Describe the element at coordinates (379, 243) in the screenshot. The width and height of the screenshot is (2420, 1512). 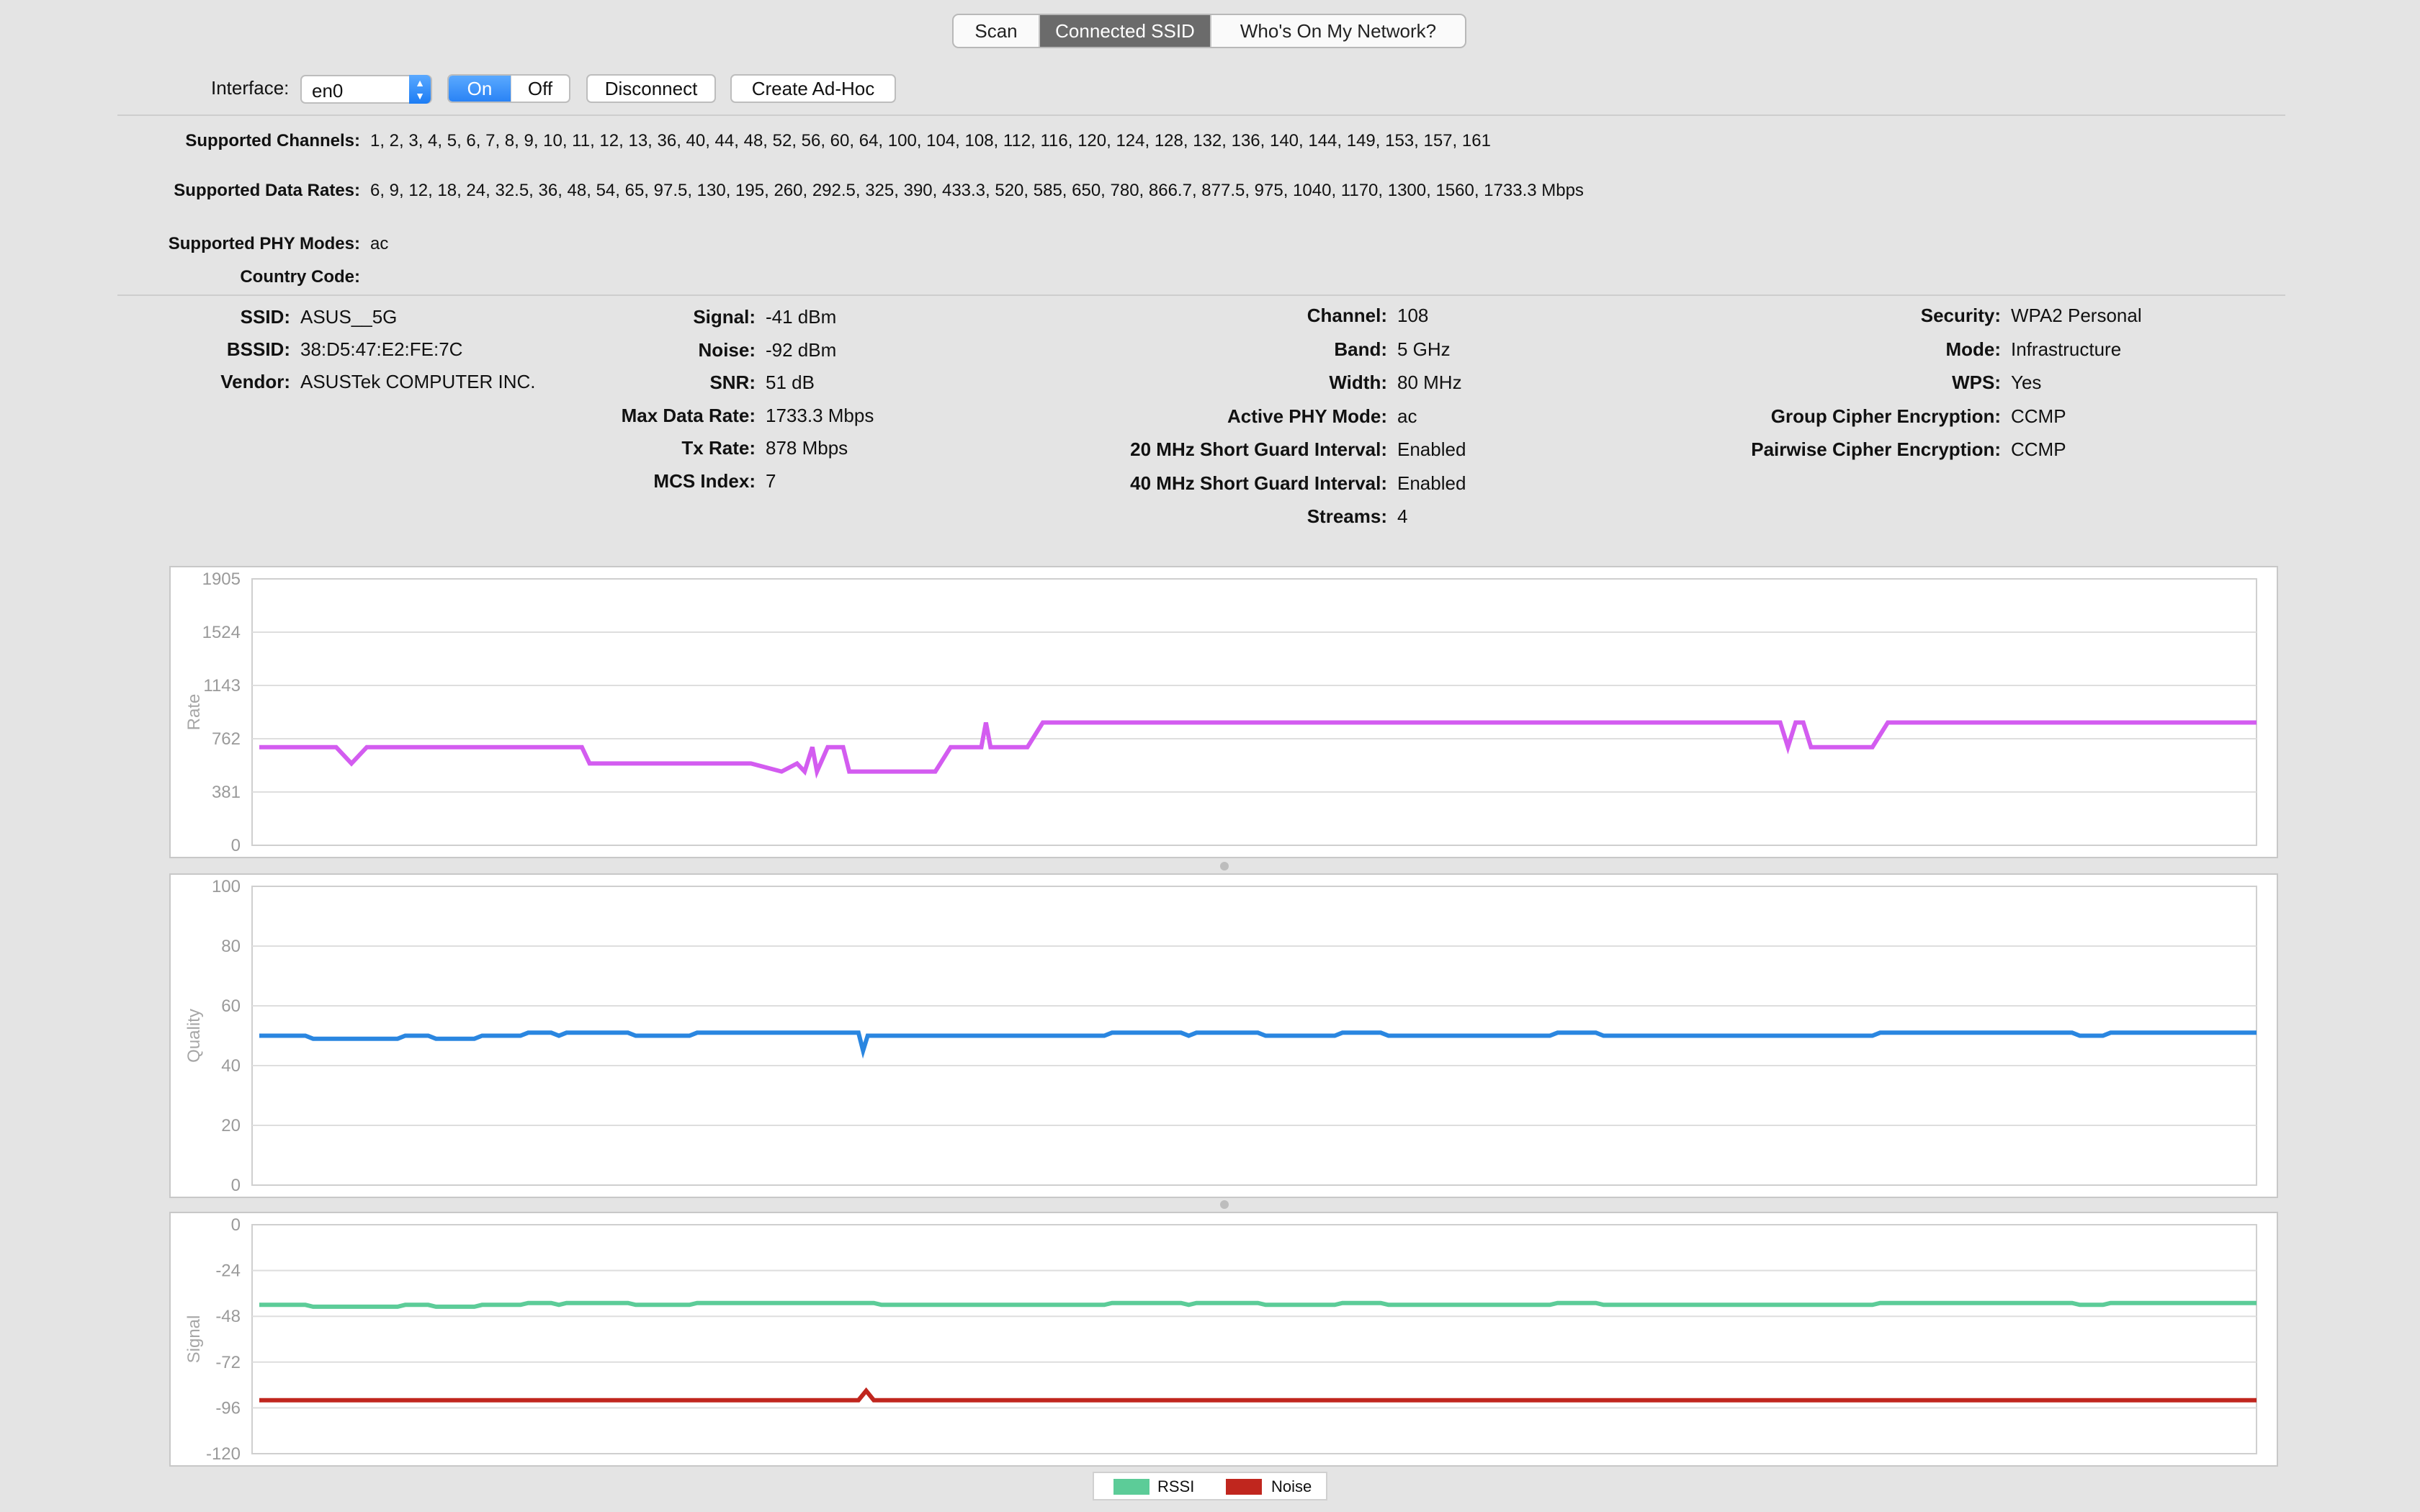
I see `supported-phy-value: ac` at that location.